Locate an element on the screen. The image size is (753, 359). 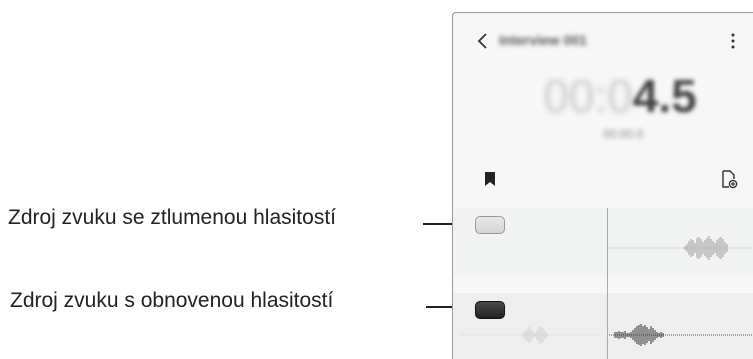
bookmark-icon is located at coordinates (490, 179).